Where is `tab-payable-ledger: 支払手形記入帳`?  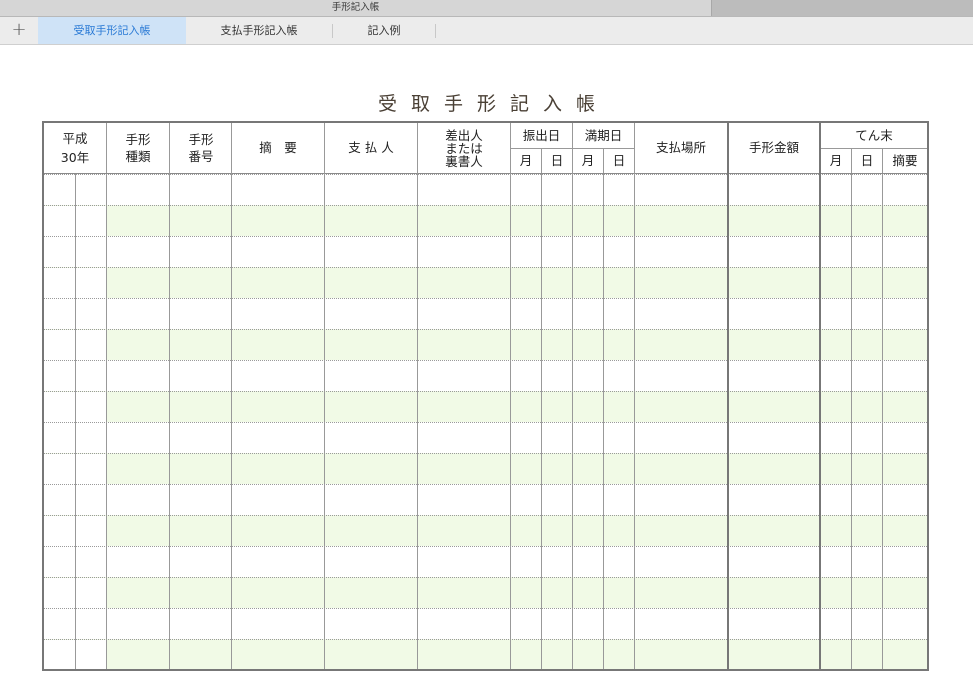 tab-payable-ledger: 支払手形記入帳 is located at coordinates (259, 30).